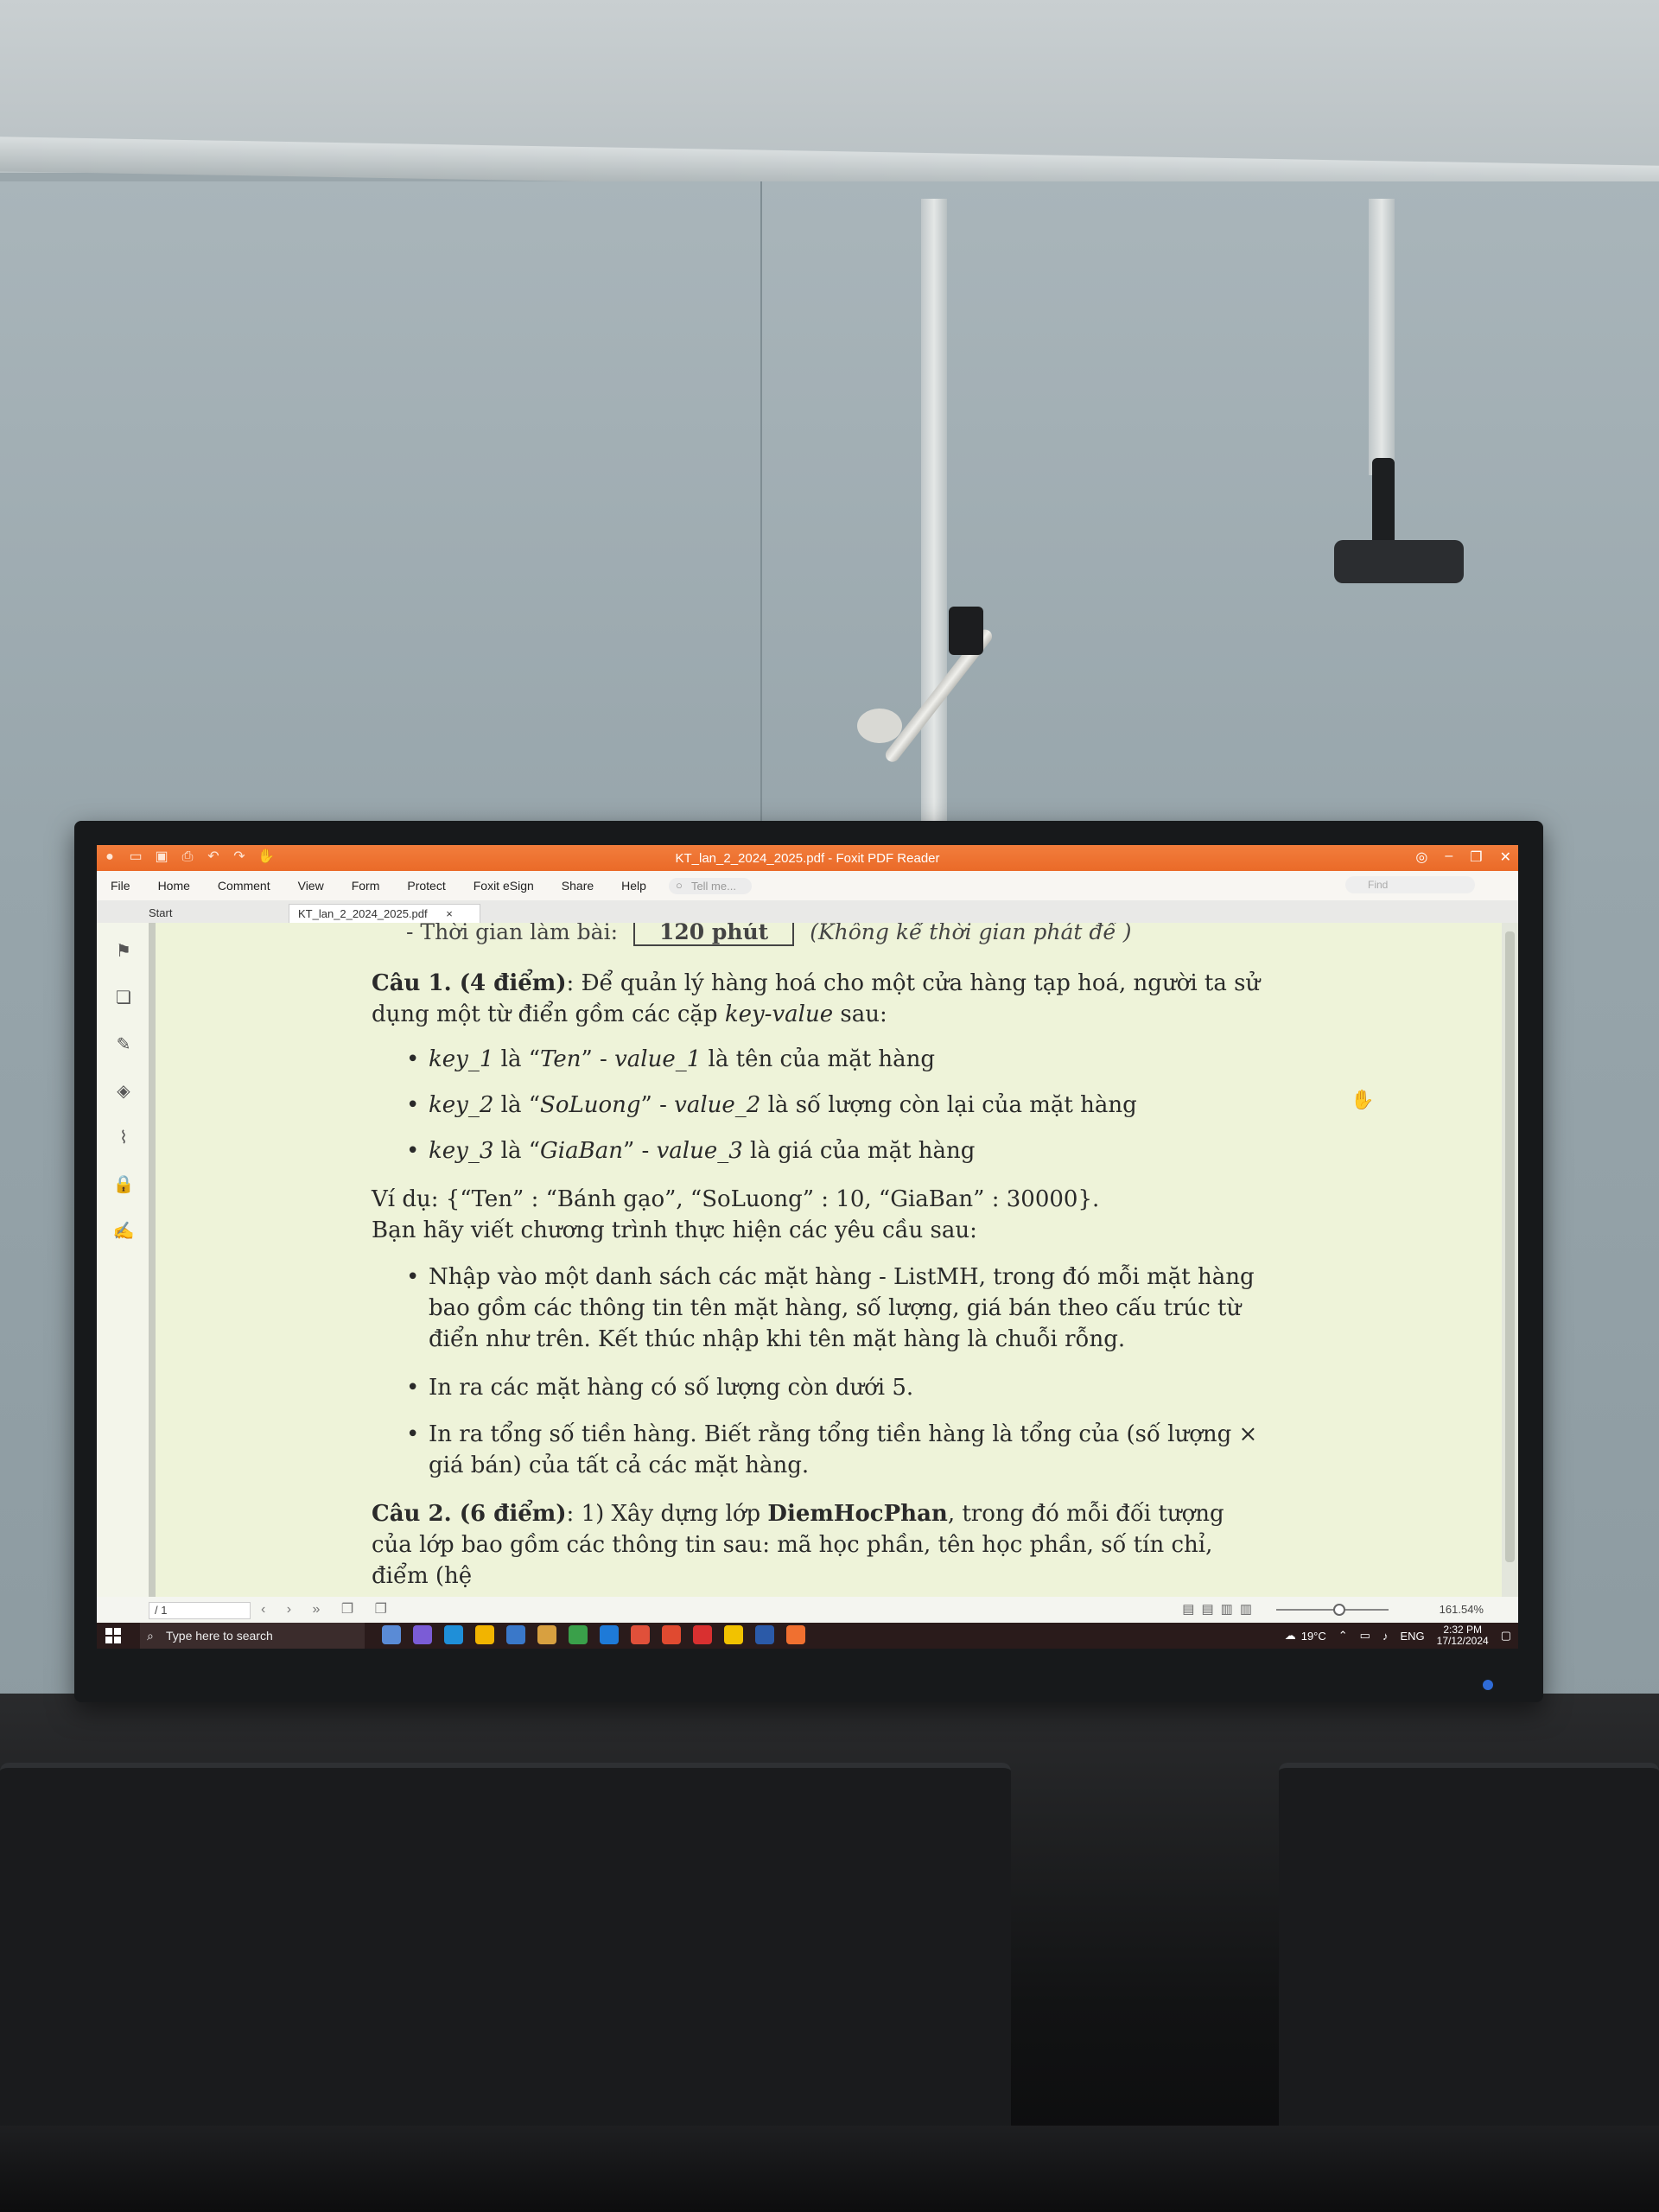  Describe the element at coordinates (123, 1184) in the screenshot. I see `security-icon: 🔒` at that location.